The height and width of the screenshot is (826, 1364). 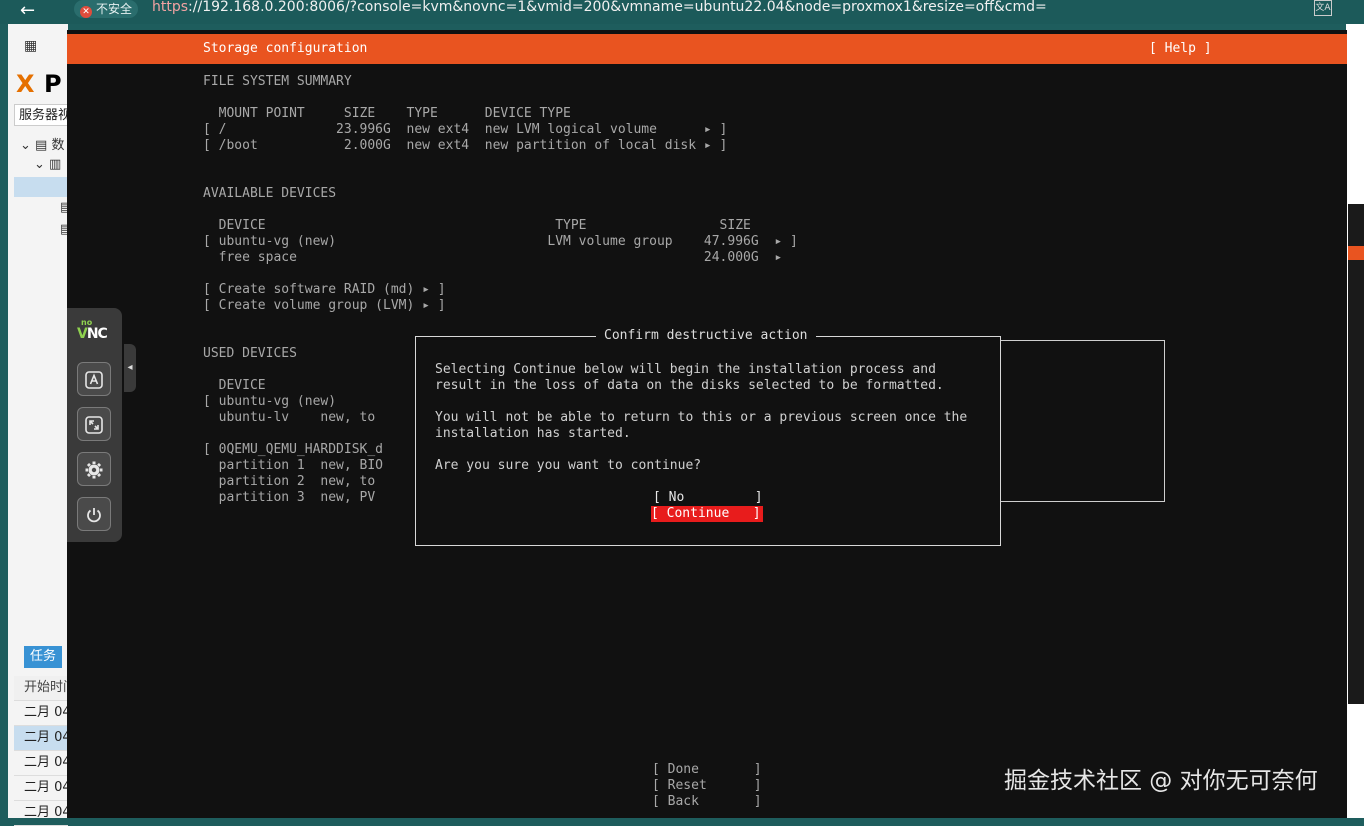 I want to click on table-header: MOUNT POINT SIZE TYPE DEVICE TYPE, so click(x=387, y=113).